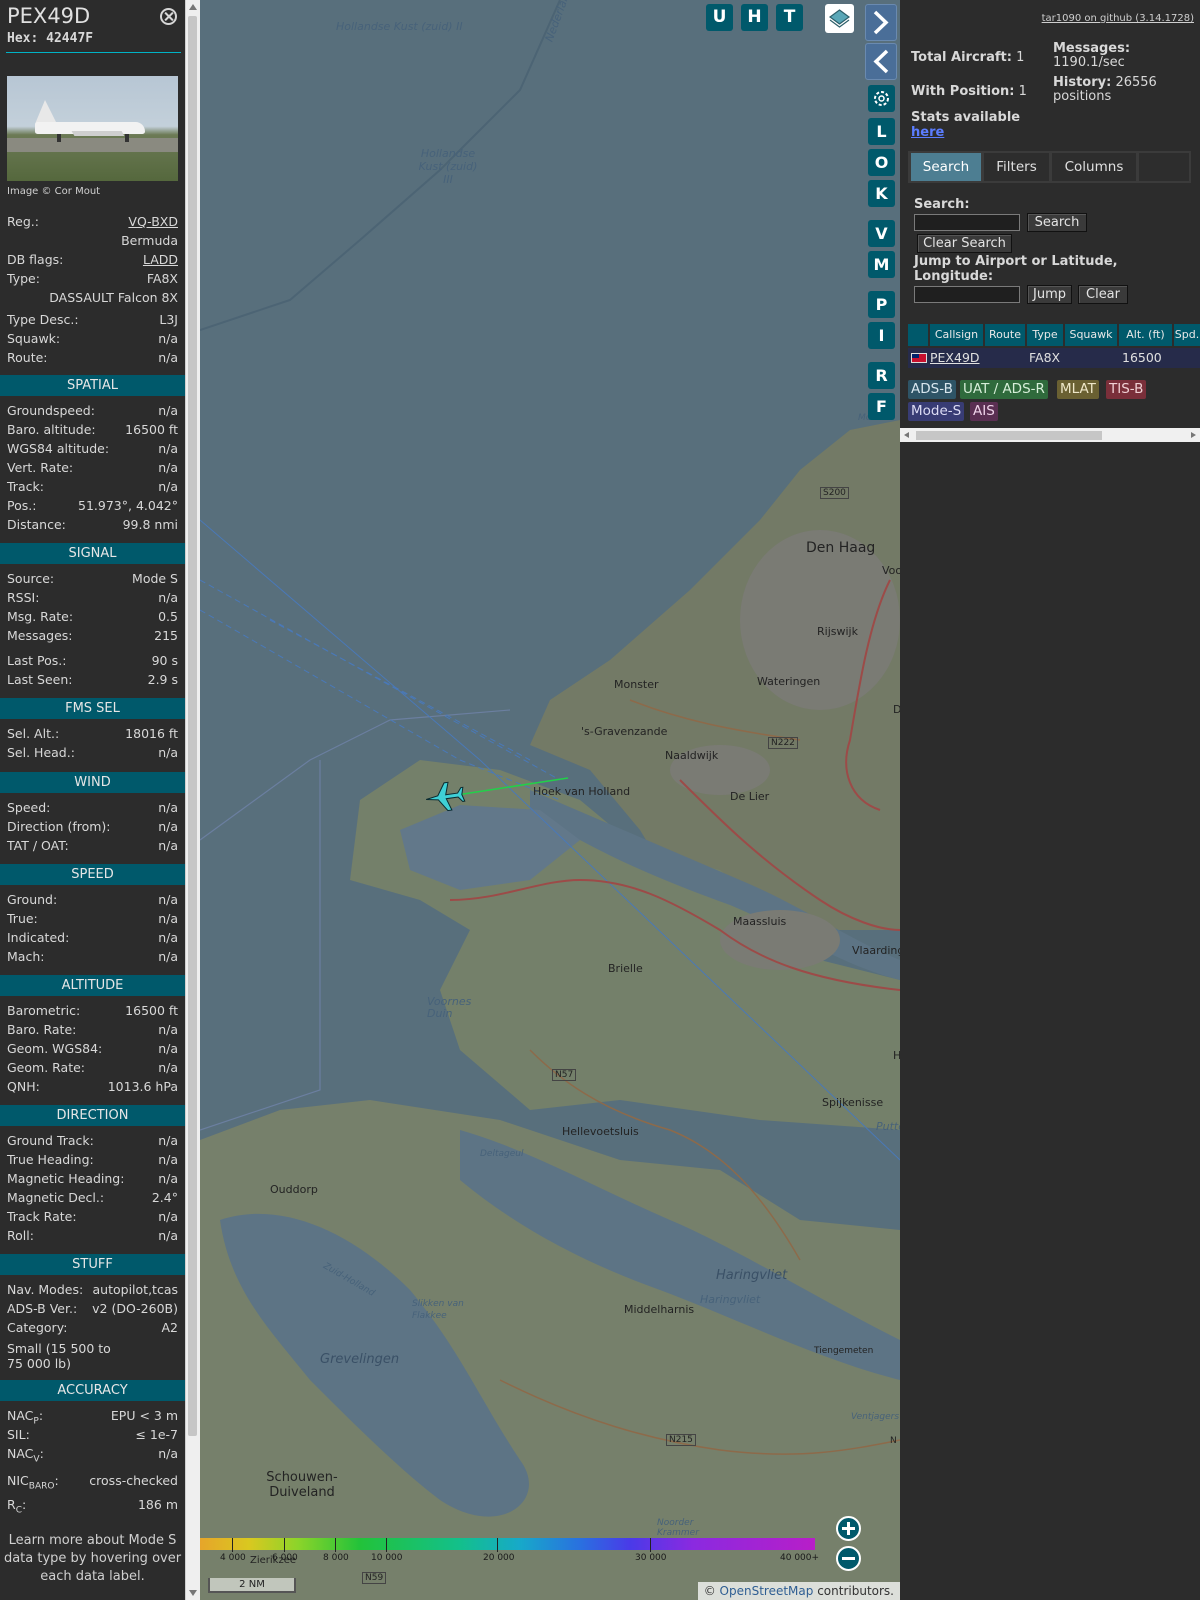  What do you see at coordinates (18, 1434) in the screenshot?
I see `sil-label: SIL:` at bounding box center [18, 1434].